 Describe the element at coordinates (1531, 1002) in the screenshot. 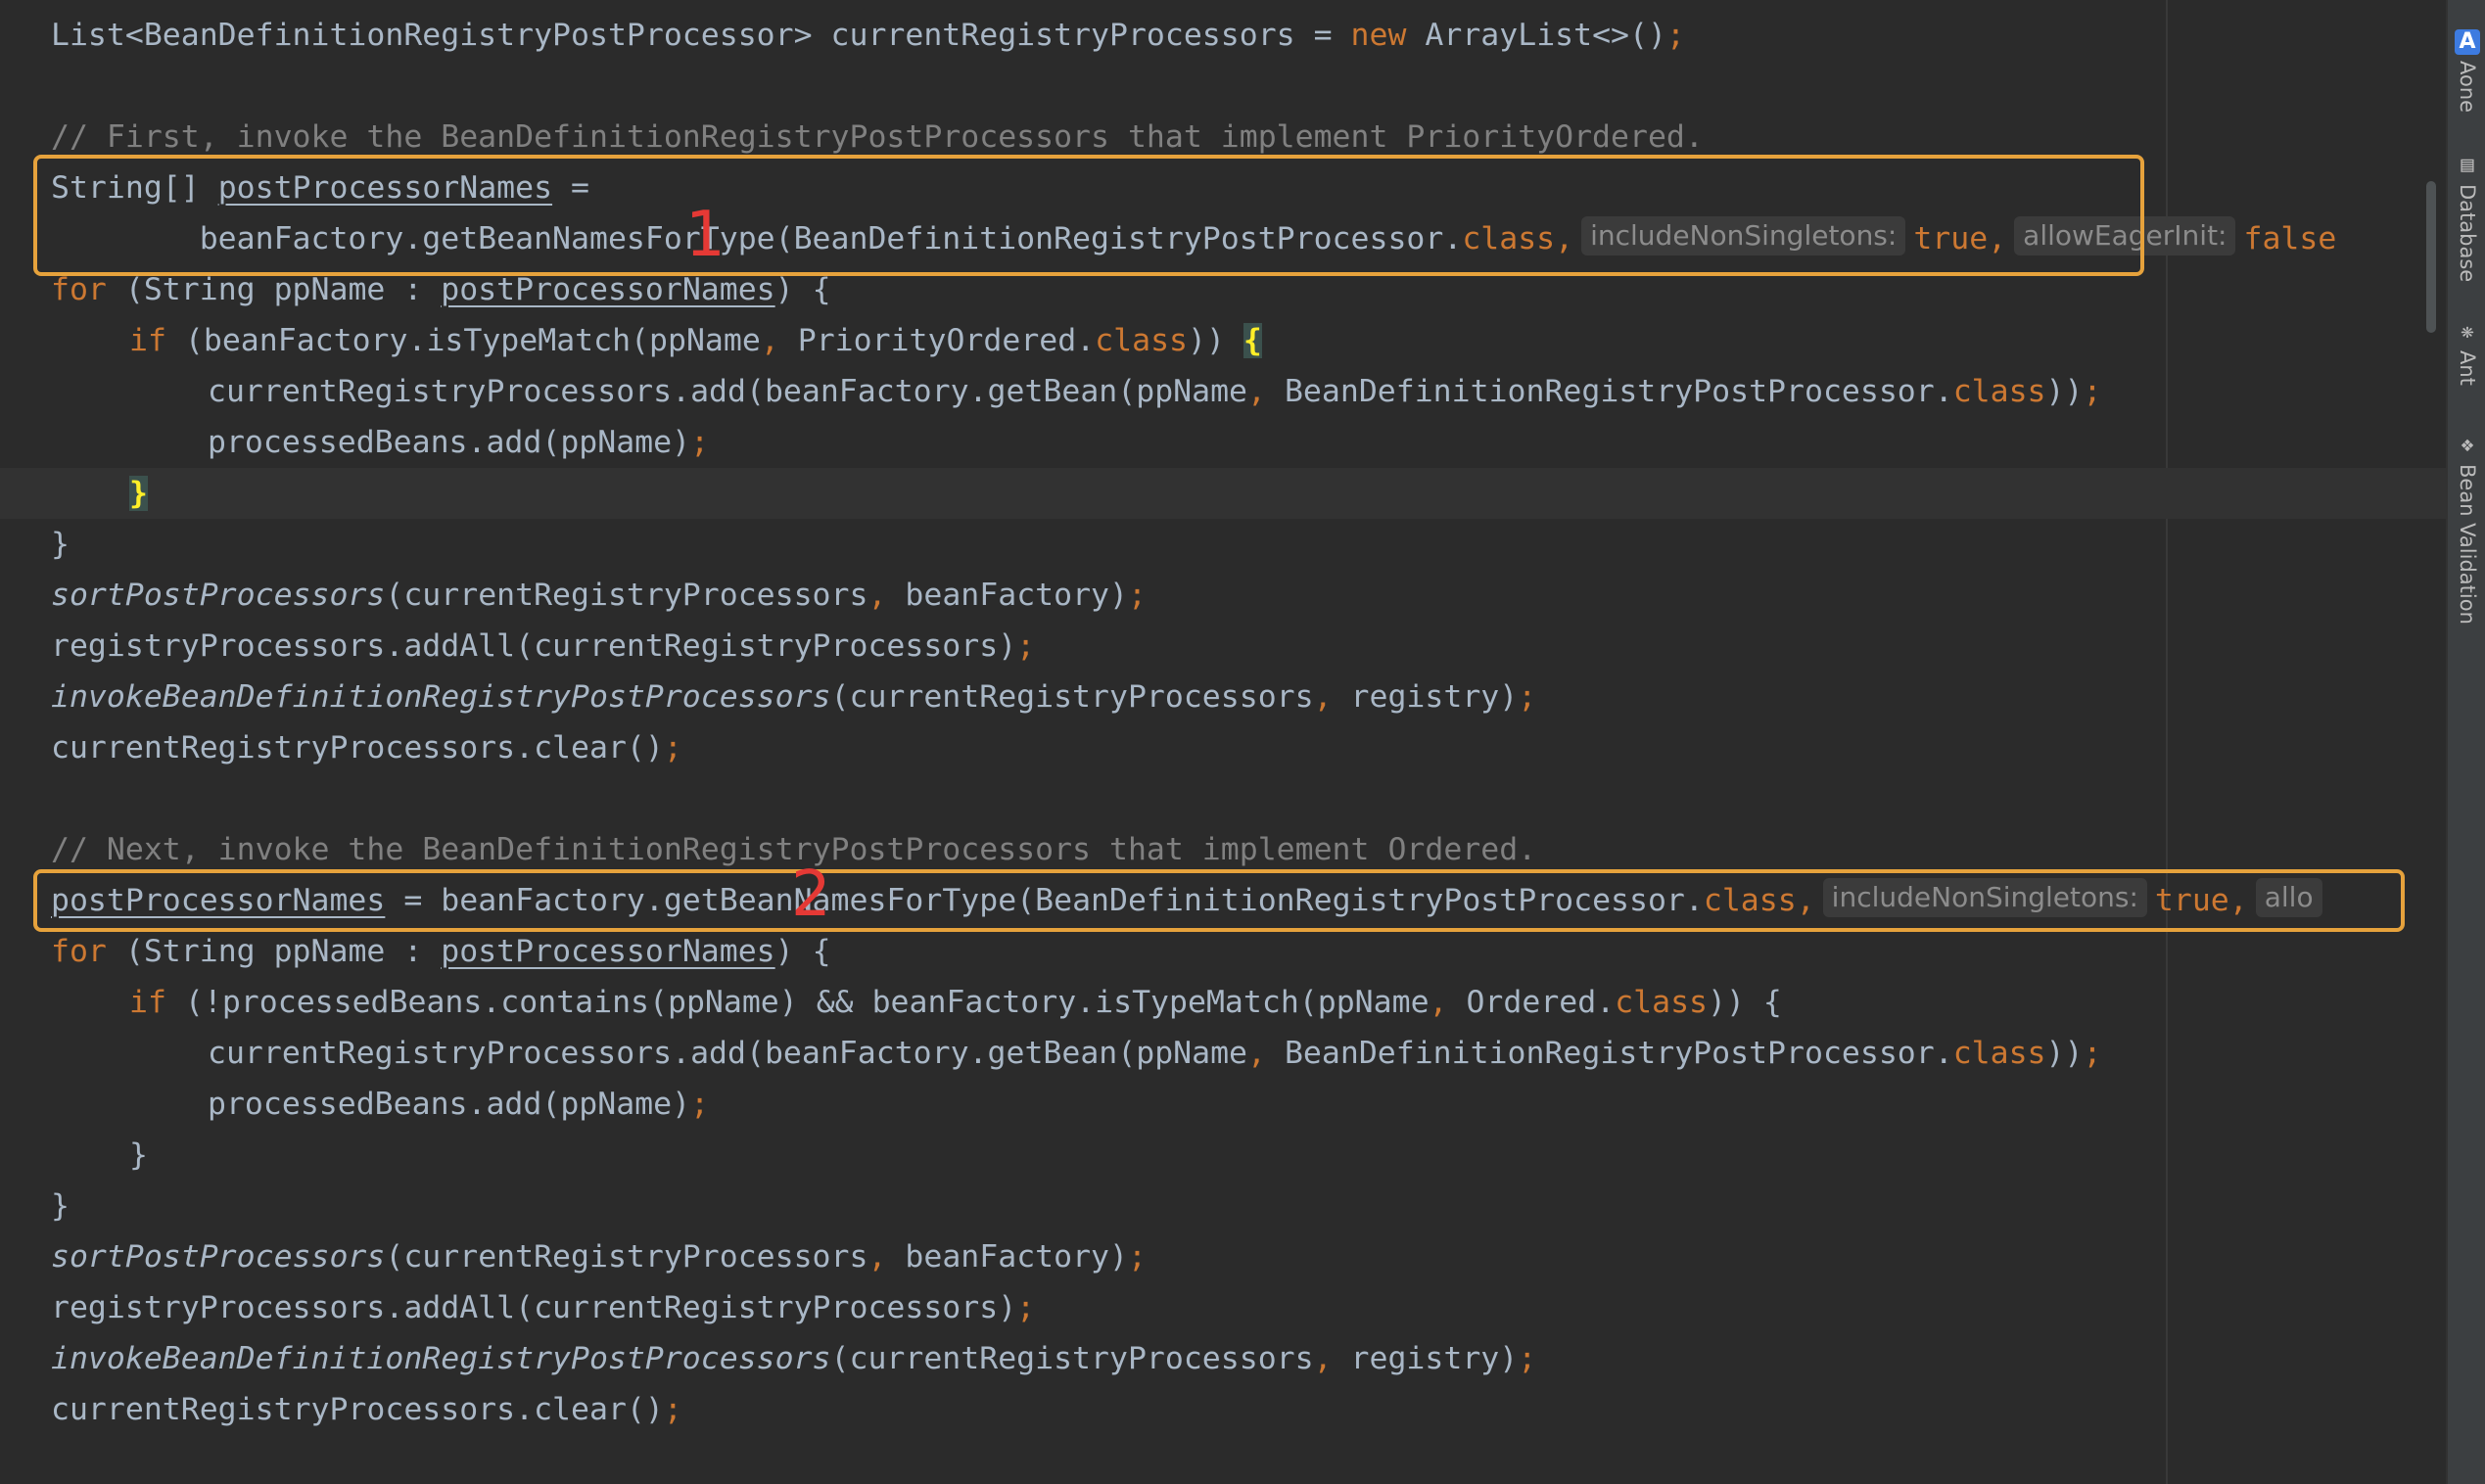

I see `code-text: Ordered.` at that location.